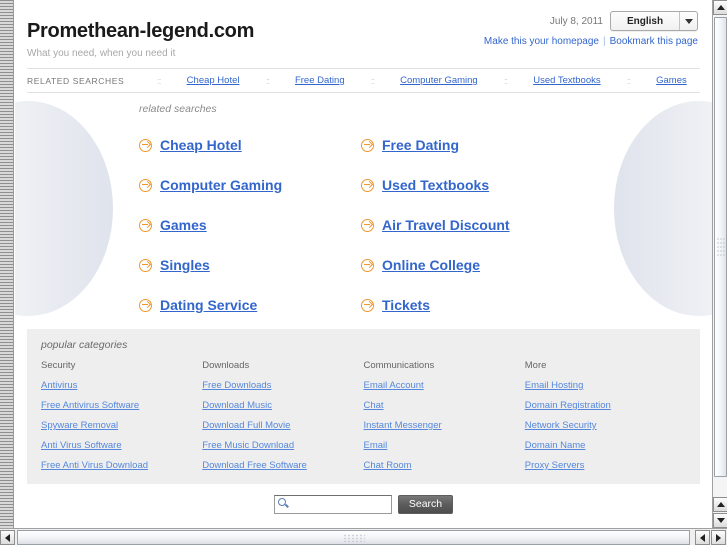 This screenshot has height=545, width=727. I want to click on hero-link-online-college: Online College, so click(431, 265).